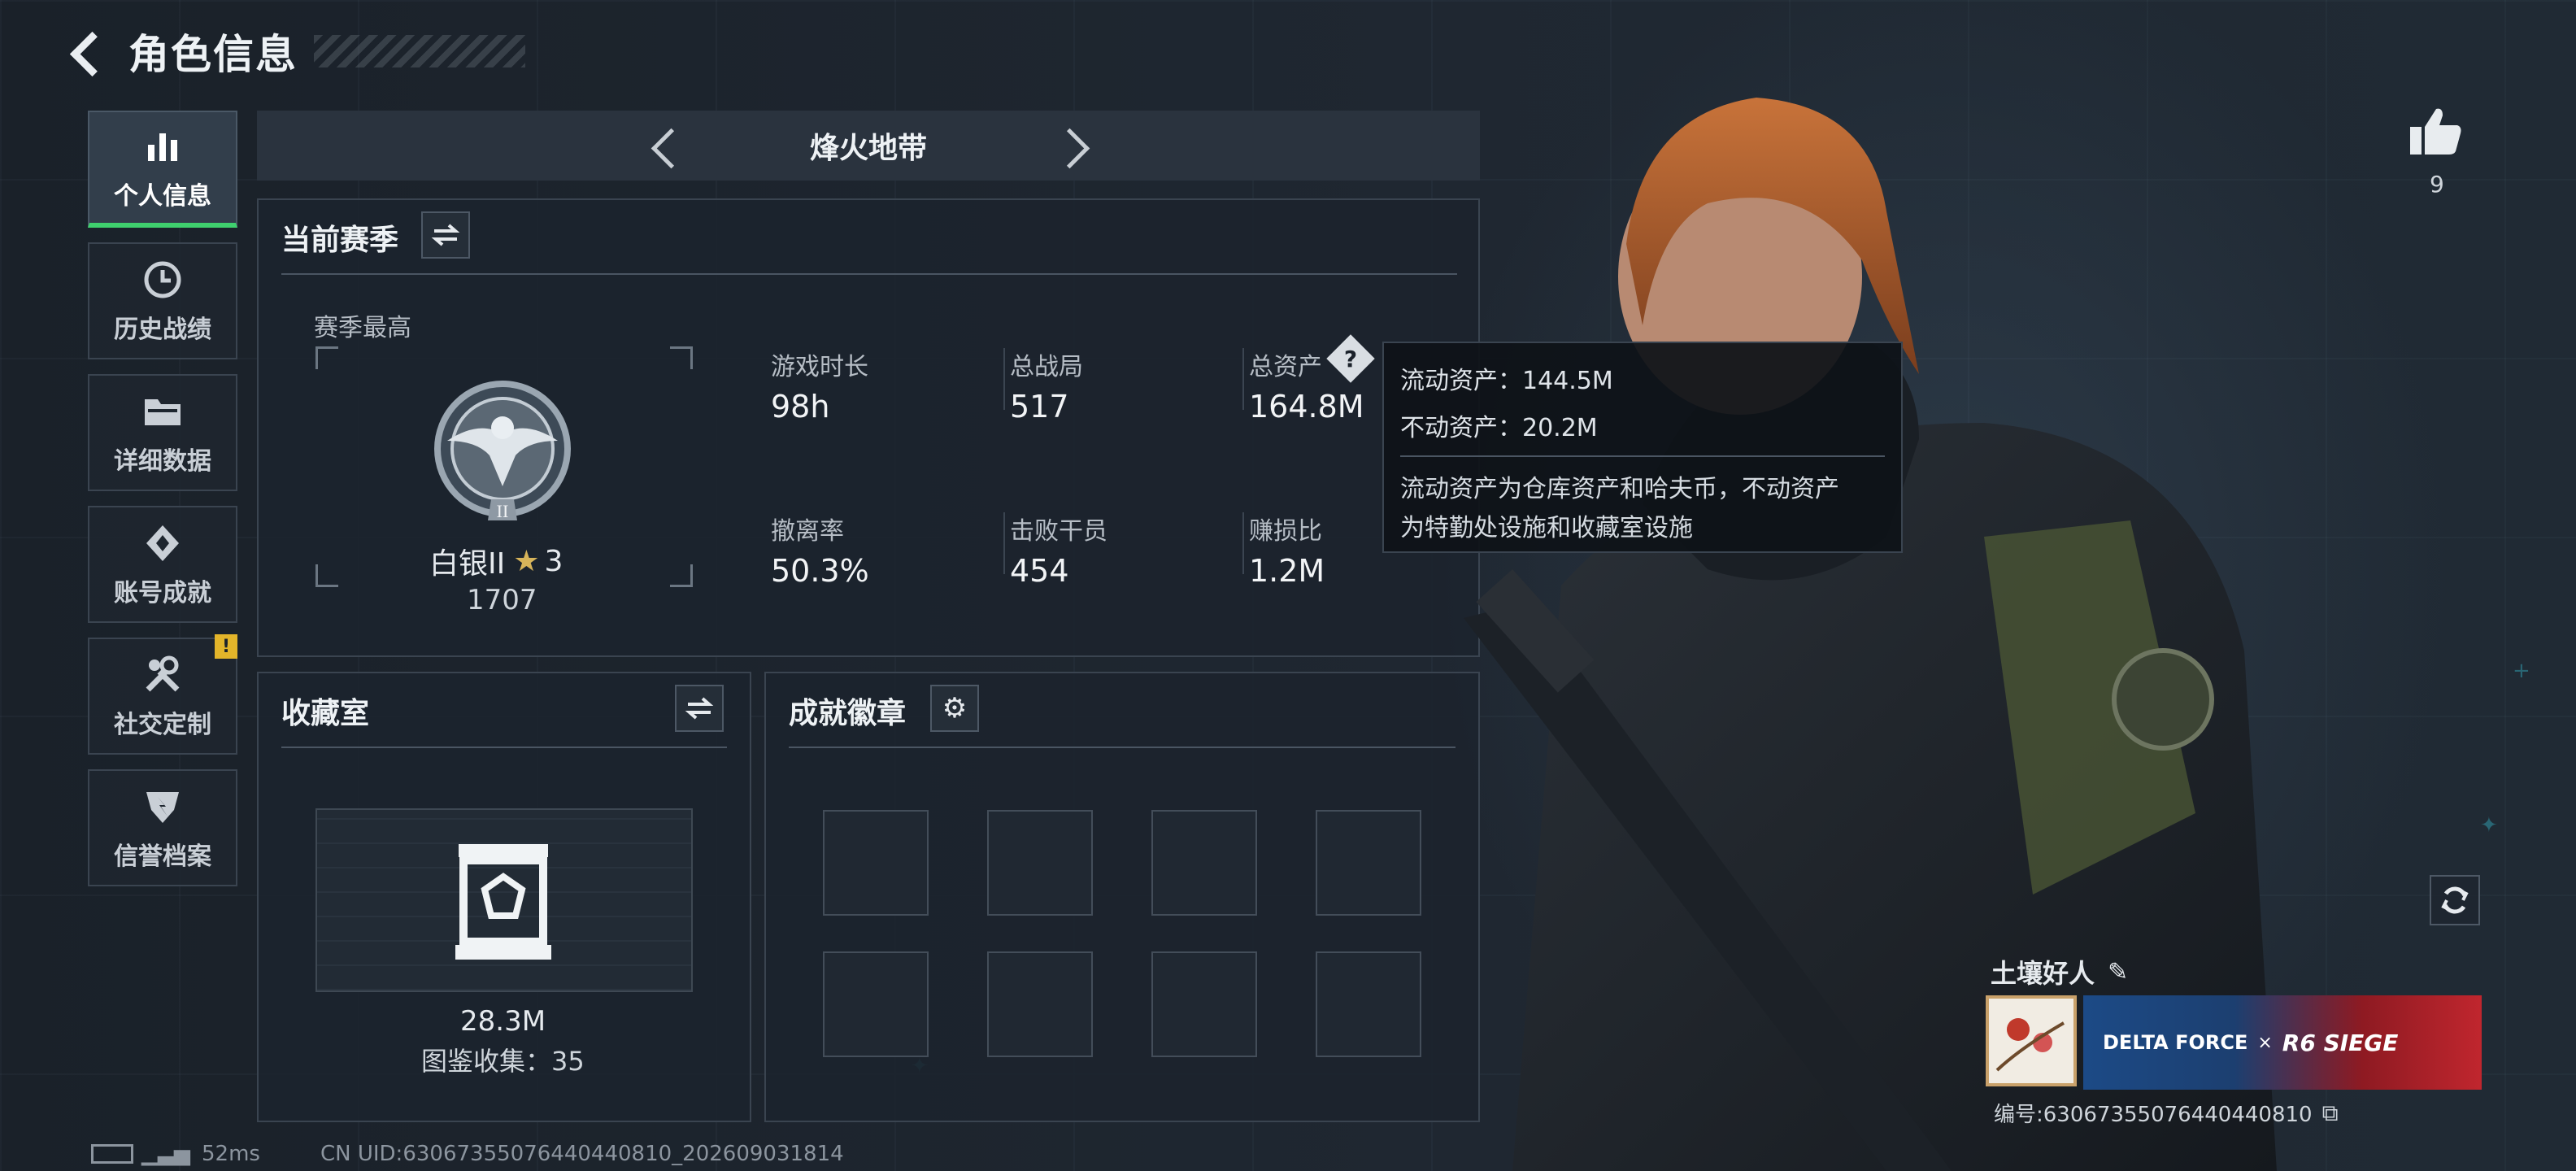 The width and height of the screenshot is (2576, 1171). I want to click on stat-value-kills: 454, so click(1040, 571).